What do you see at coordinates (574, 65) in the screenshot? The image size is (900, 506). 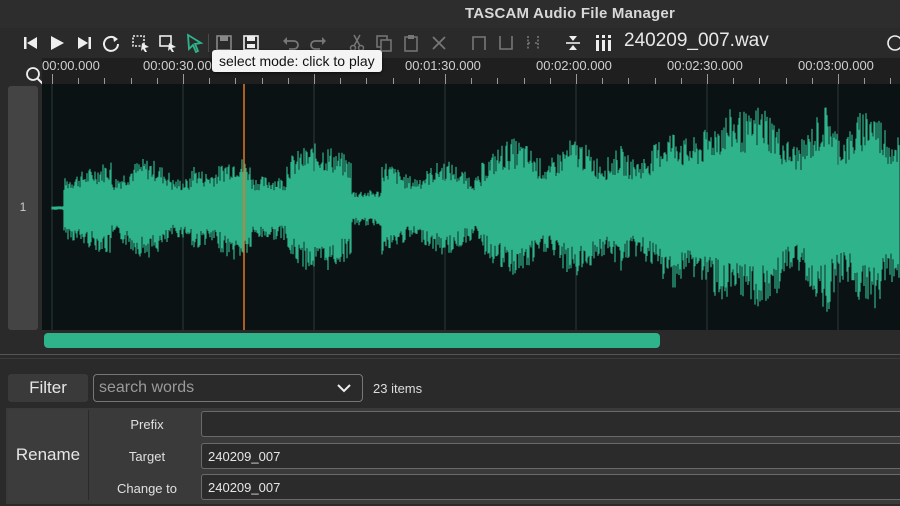 I see `ruler-label: 00:02:00.000` at bounding box center [574, 65].